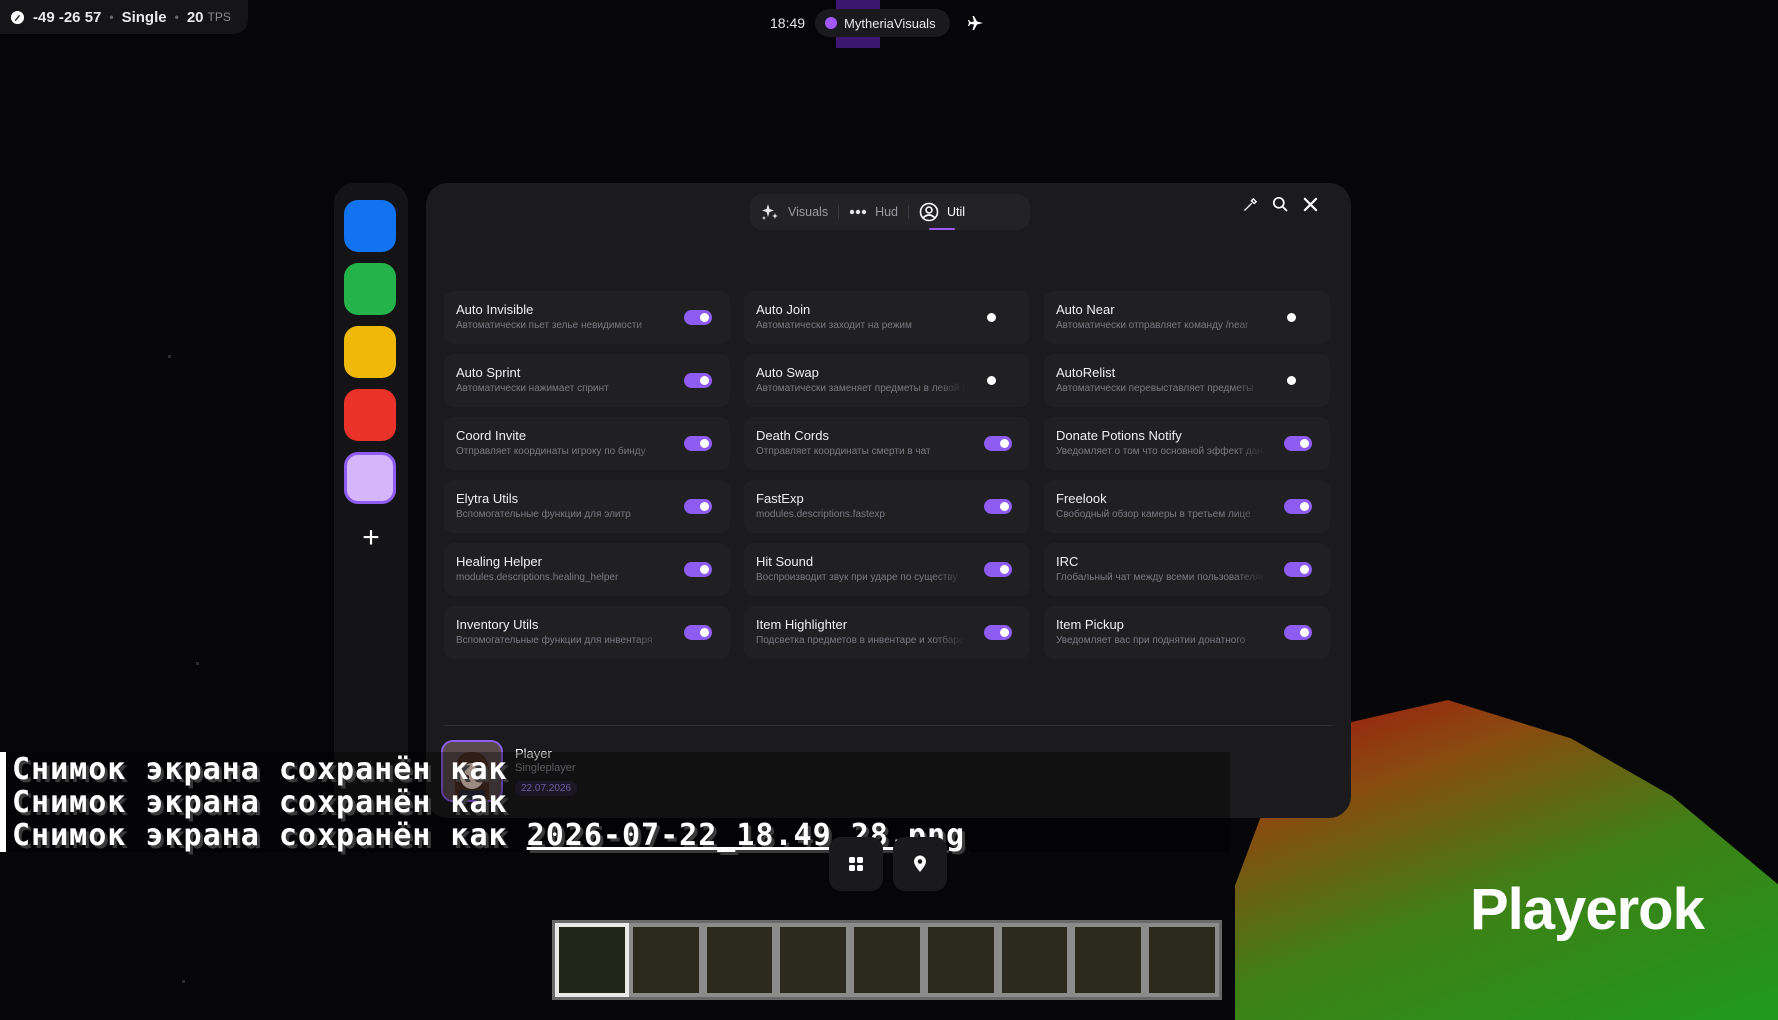 The image size is (1778, 1020). Describe the element at coordinates (1310, 204) in the screenshot. I see `close-icon` at that location.